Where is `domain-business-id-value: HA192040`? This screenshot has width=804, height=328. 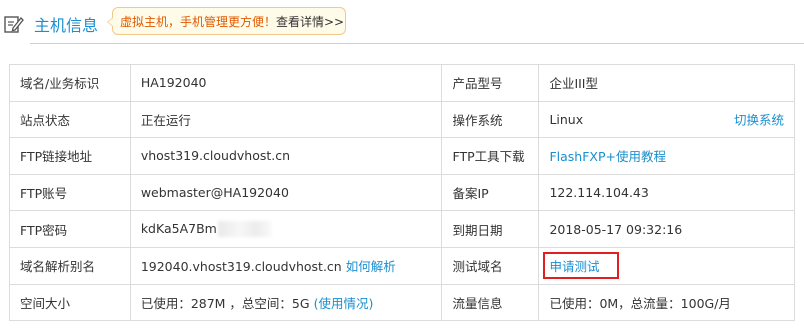
domain-business-id-value: HA192040 is located at coordinates (286, 83).